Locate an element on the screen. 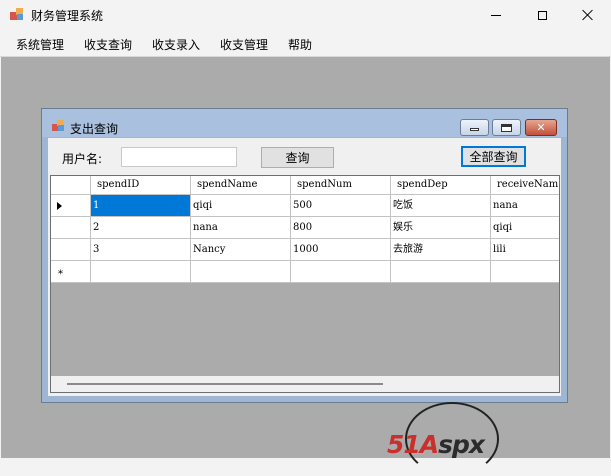 The height and width of the screenshot is (476, 611). grid-cell: Nancy is located at coordinates (241, 250).